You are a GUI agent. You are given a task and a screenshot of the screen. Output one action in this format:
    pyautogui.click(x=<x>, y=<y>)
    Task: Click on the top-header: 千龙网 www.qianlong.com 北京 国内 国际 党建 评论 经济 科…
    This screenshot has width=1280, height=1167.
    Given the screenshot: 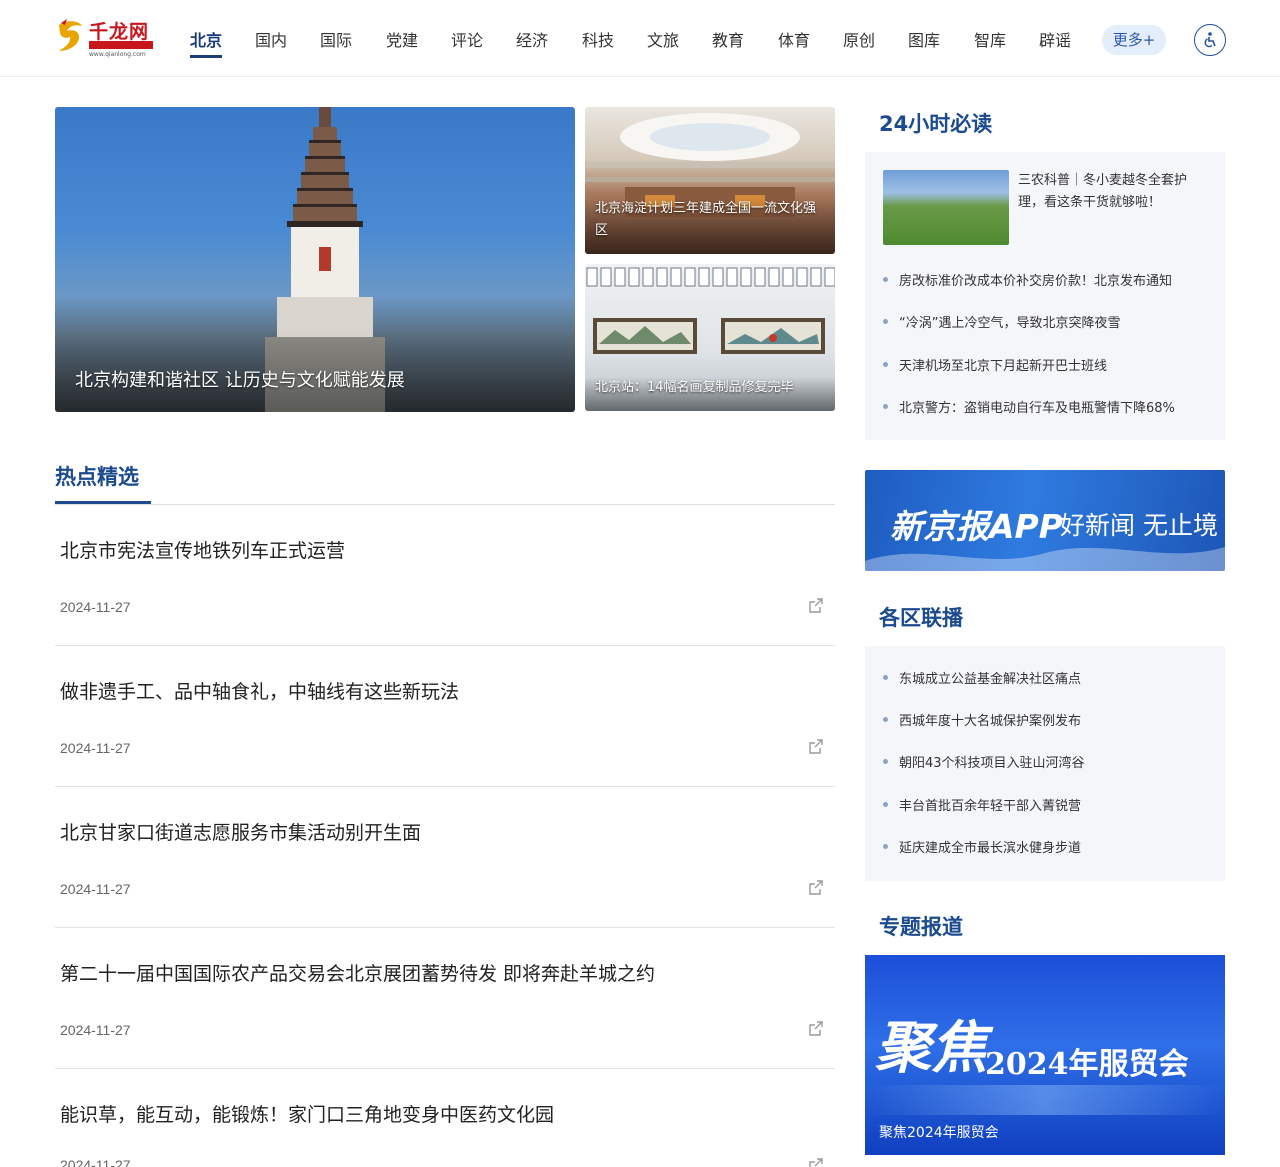 What is the action you would take?
    pyautogui.click(x=640, y=38)
    